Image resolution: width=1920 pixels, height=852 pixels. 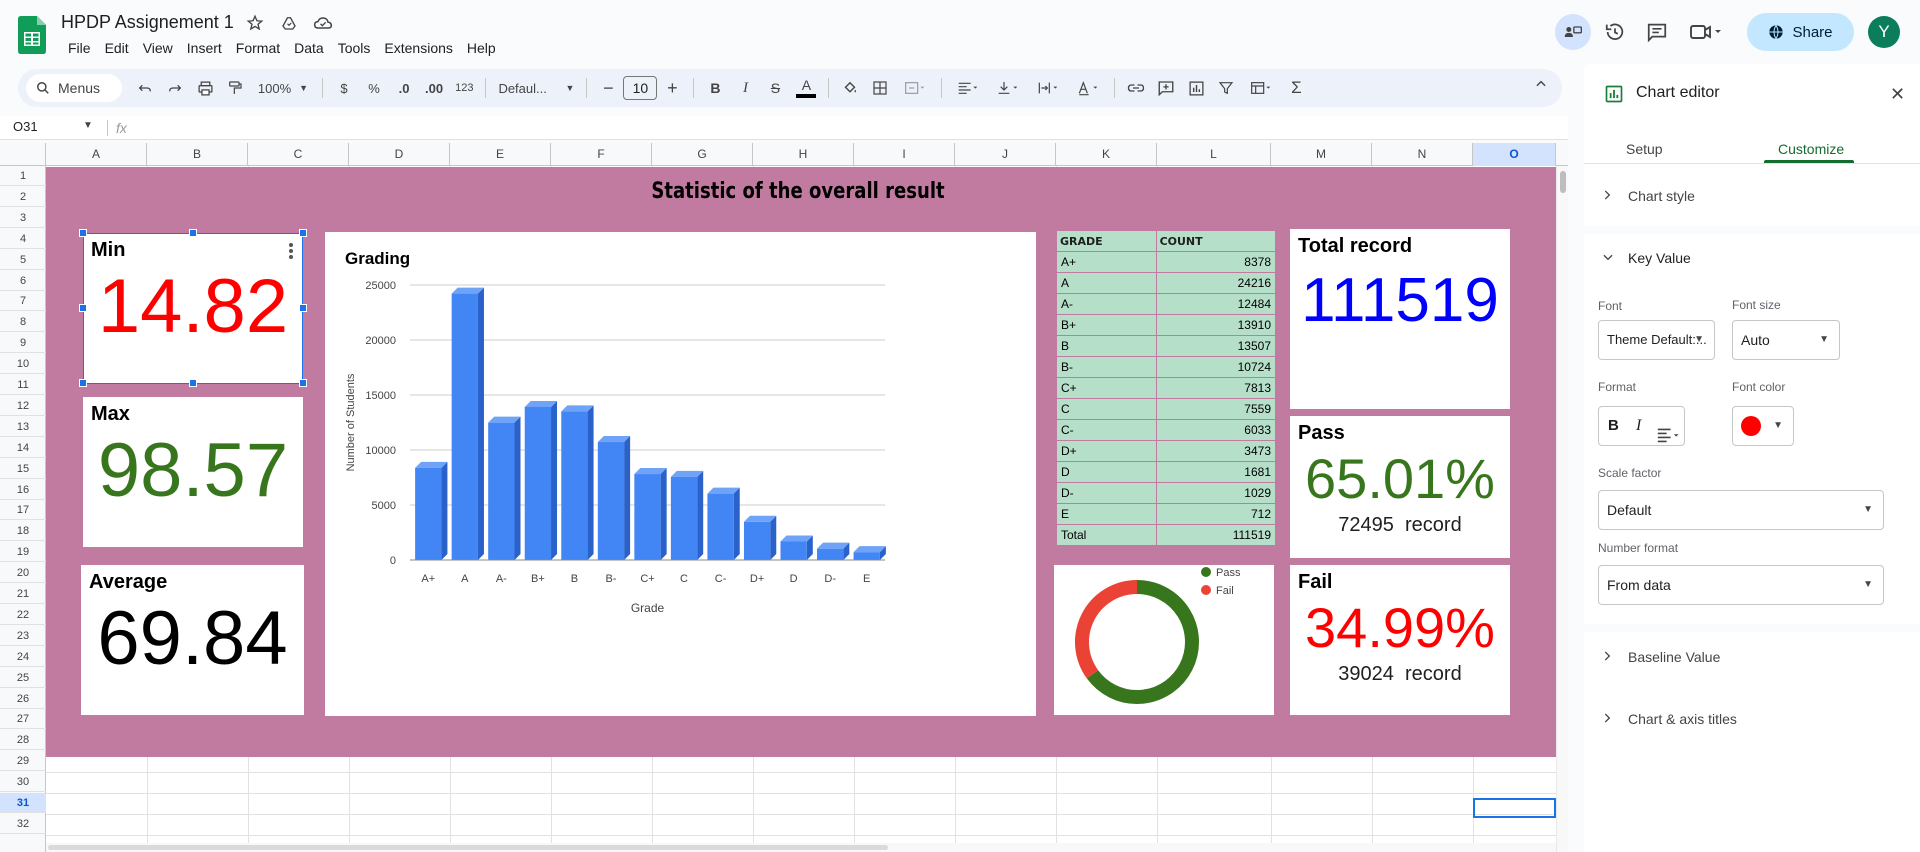 What do you see at coordinates (23, 260) in the screenshot?
I see `row-header-5: 5` at bounding box center [23, 260].